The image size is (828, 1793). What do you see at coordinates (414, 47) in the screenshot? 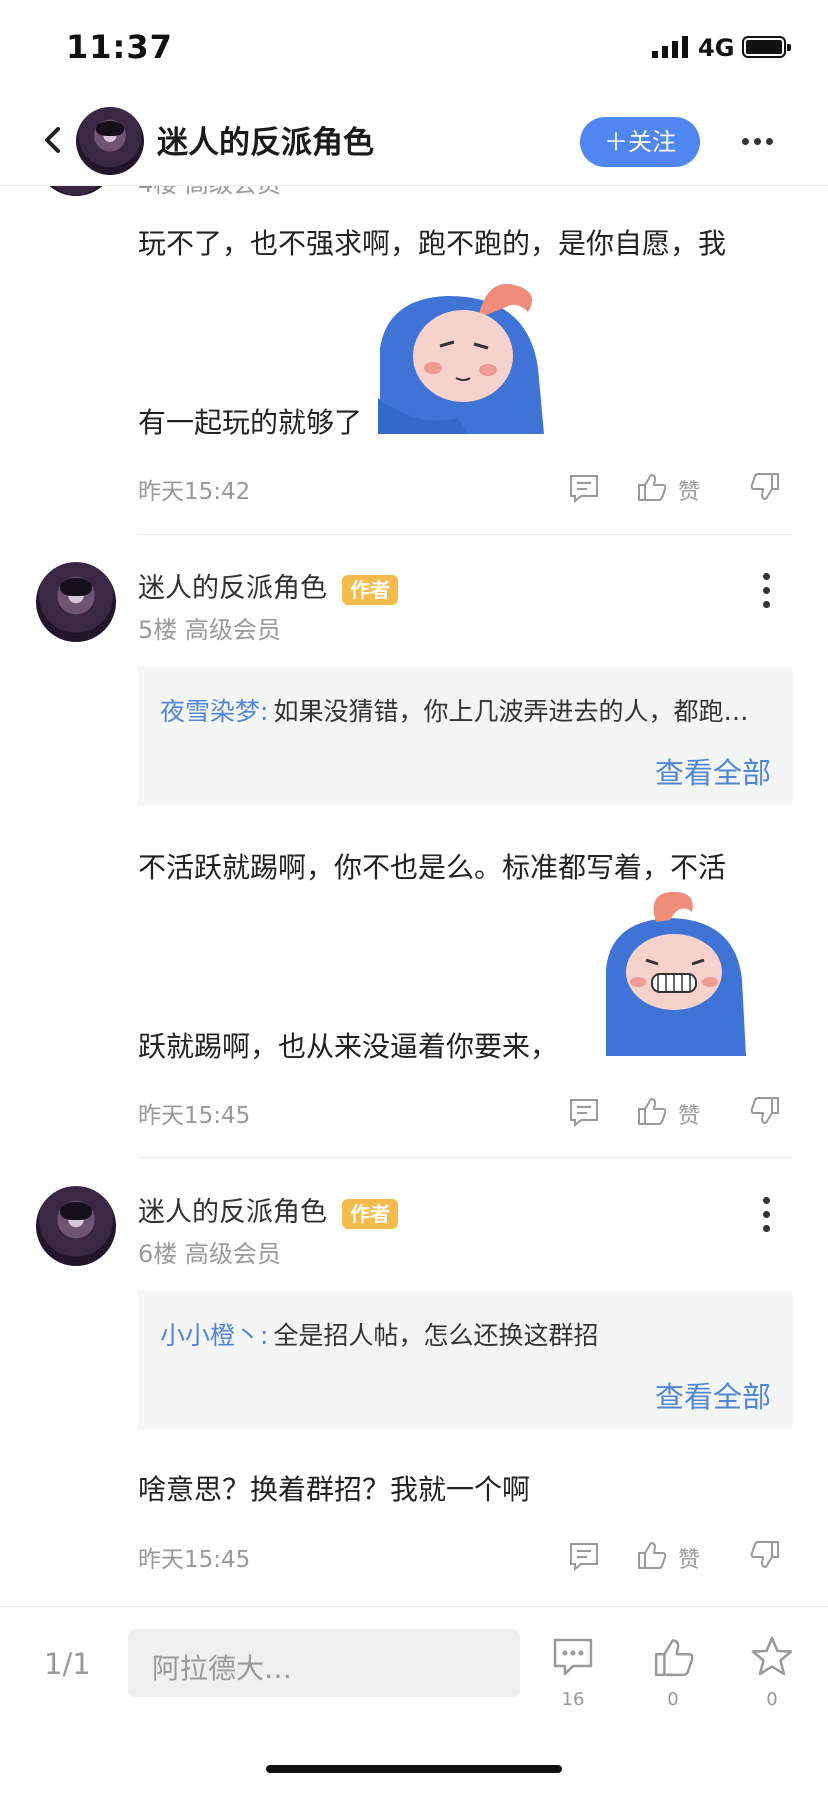
I see `status-bar: 11:37 4G` at bounding box center [414, 47].